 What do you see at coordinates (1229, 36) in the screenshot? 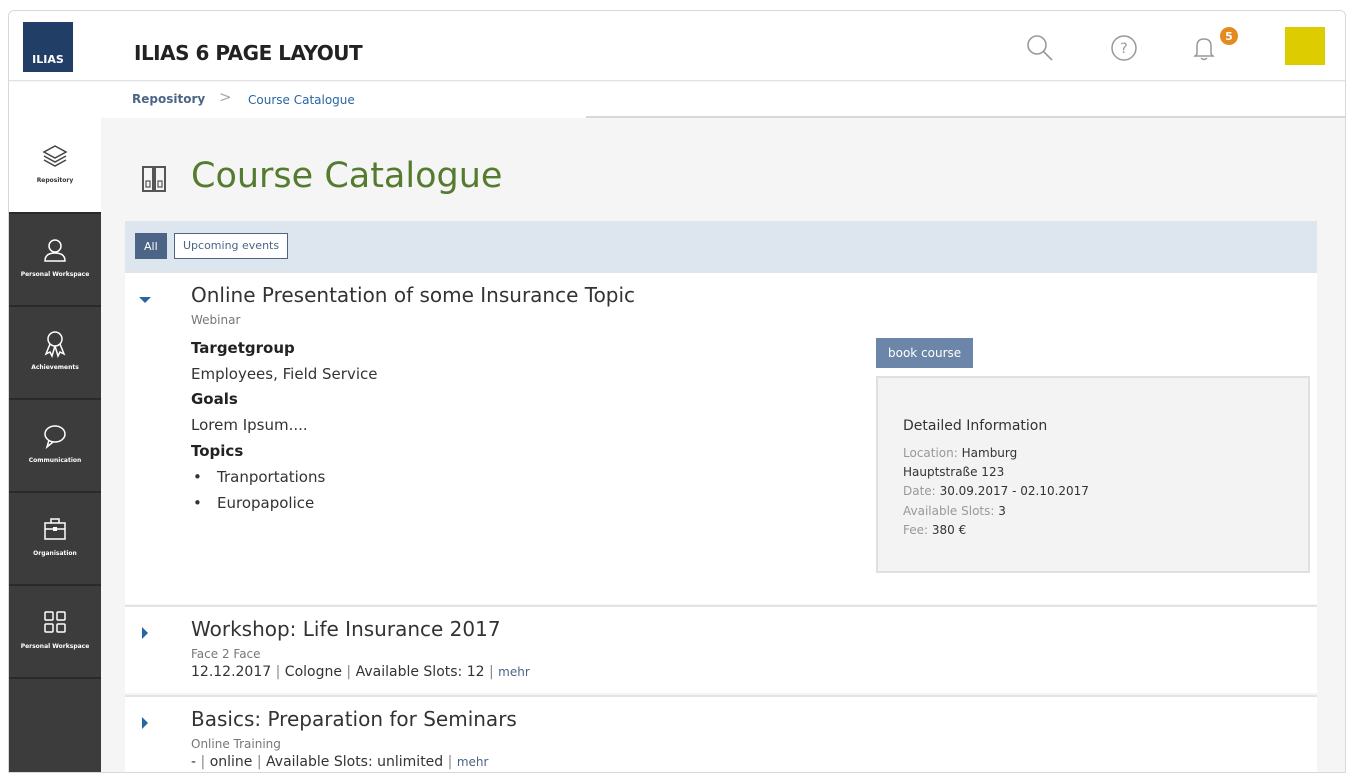
I see `notification-badge: 5` at bounding box center [1229, 36].